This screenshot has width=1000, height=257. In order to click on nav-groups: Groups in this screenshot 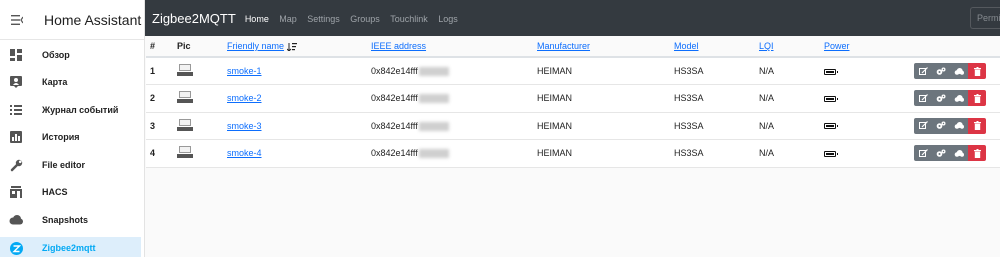, I will do `click(365, 19)`.